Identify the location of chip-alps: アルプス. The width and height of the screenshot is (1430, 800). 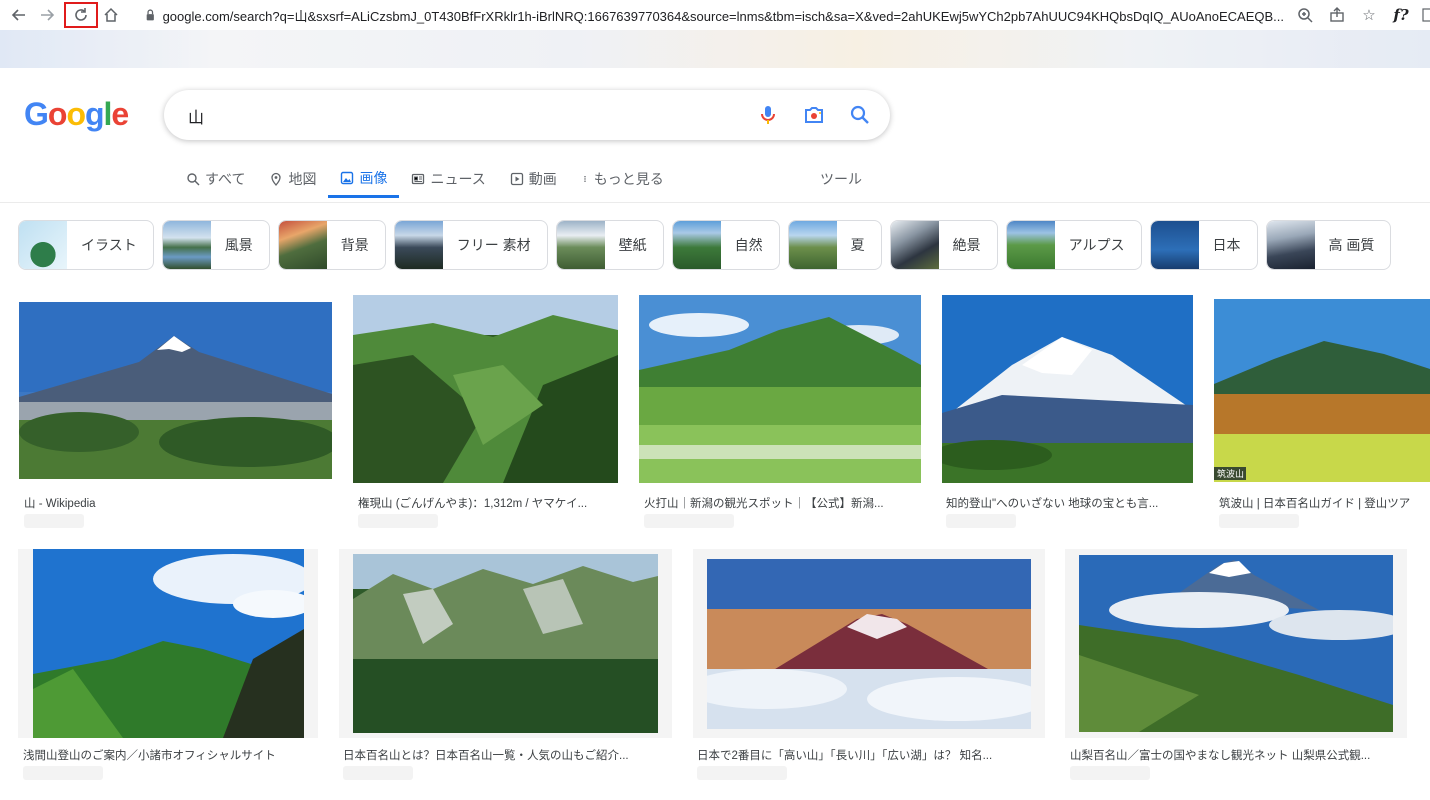
(1073, 245).